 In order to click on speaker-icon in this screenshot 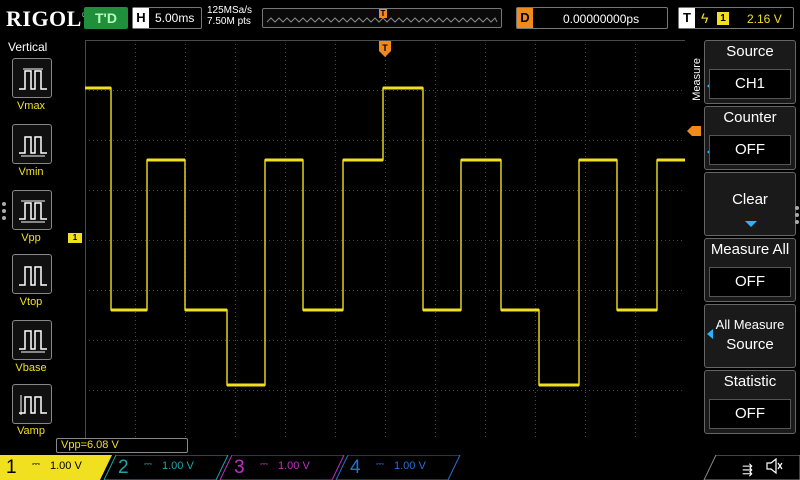, I will do `click(774, 466)`.